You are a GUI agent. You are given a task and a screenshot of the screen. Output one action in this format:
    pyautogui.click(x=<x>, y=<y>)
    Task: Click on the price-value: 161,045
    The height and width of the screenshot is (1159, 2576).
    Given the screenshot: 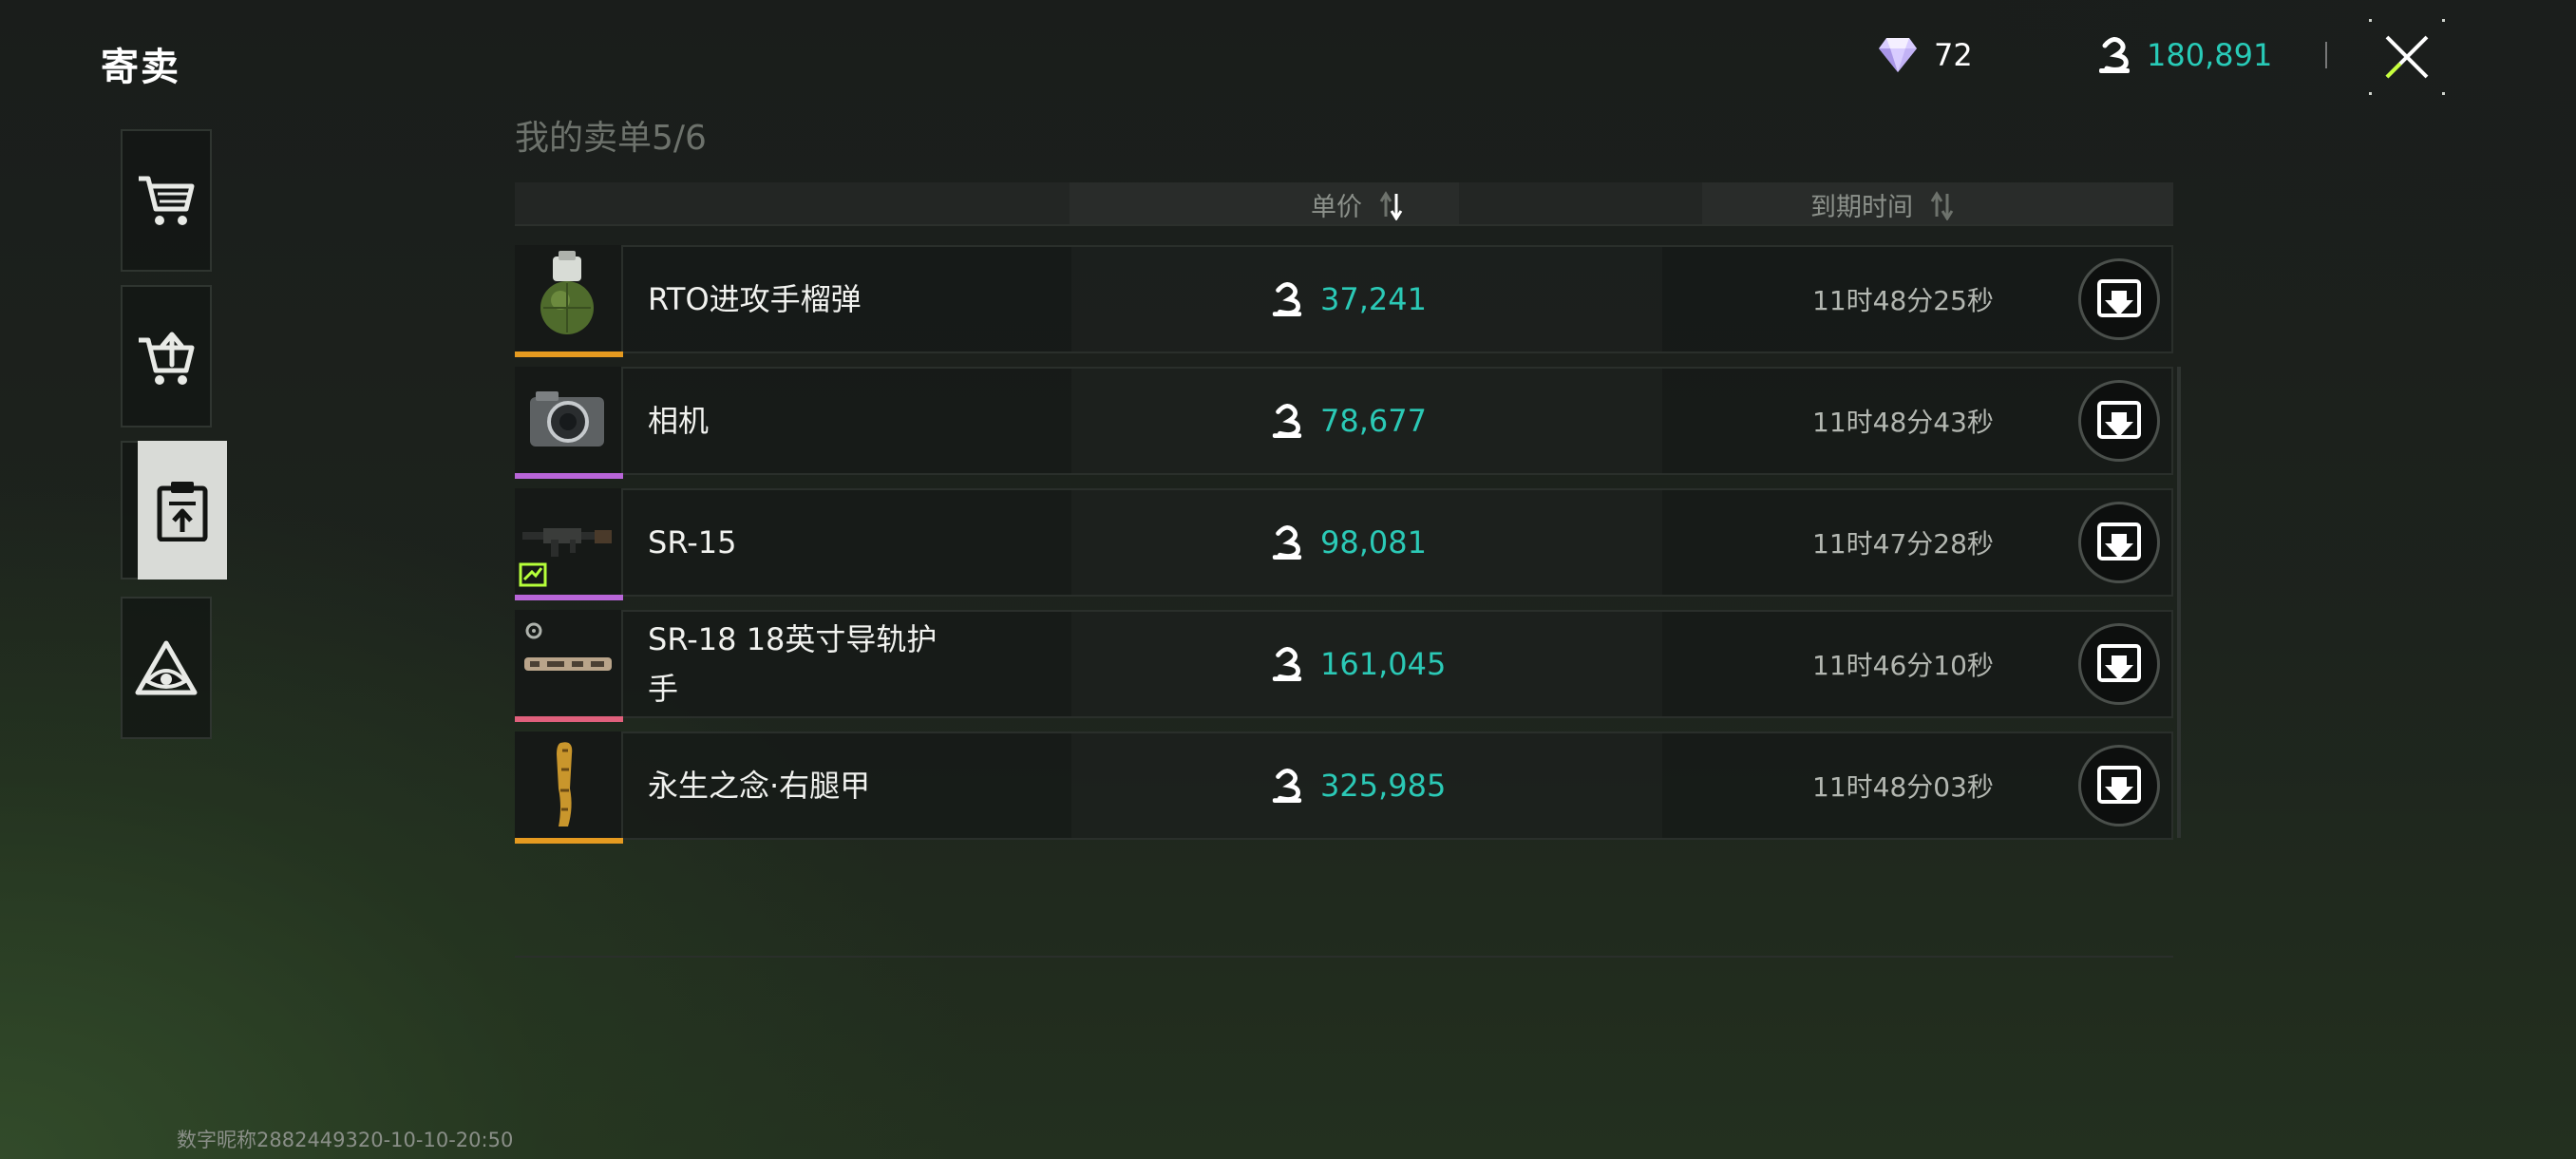 What is the action you would take?
    pyautogui.click(x=1383, y=664)
    